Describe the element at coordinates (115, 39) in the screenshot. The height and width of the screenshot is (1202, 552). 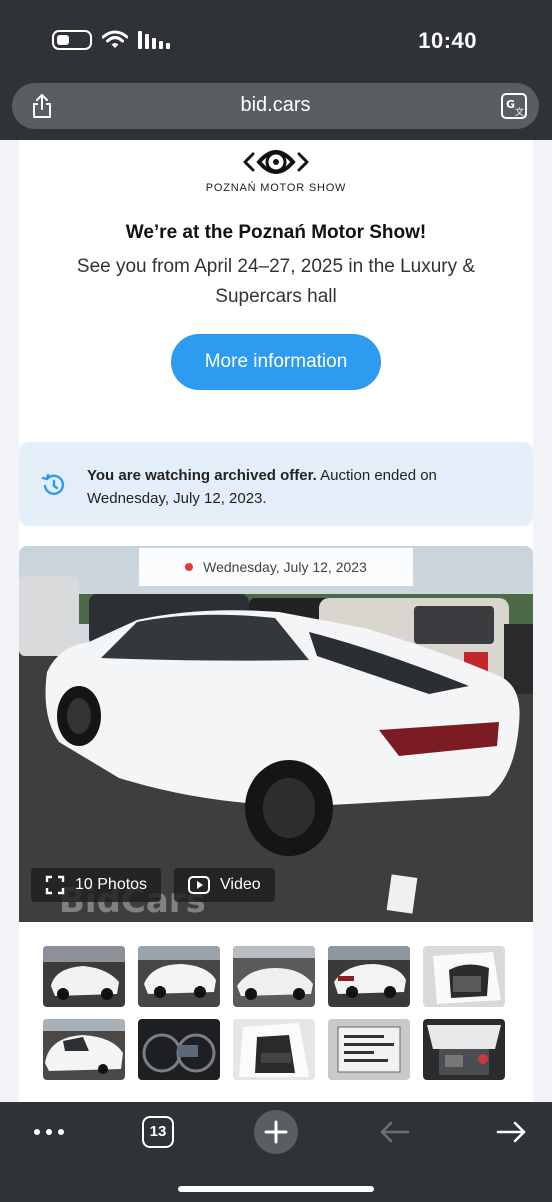
I see `wifi-icon` at that location.